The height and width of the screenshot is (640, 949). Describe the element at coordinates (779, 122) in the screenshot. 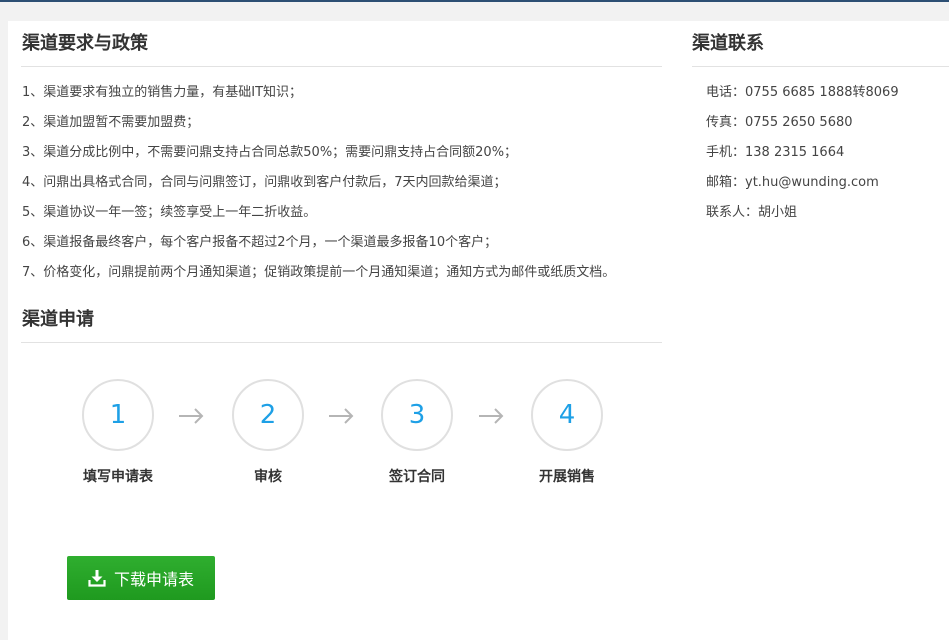

I see `contact-fax: 传真：0755 2650 5680` at that location.